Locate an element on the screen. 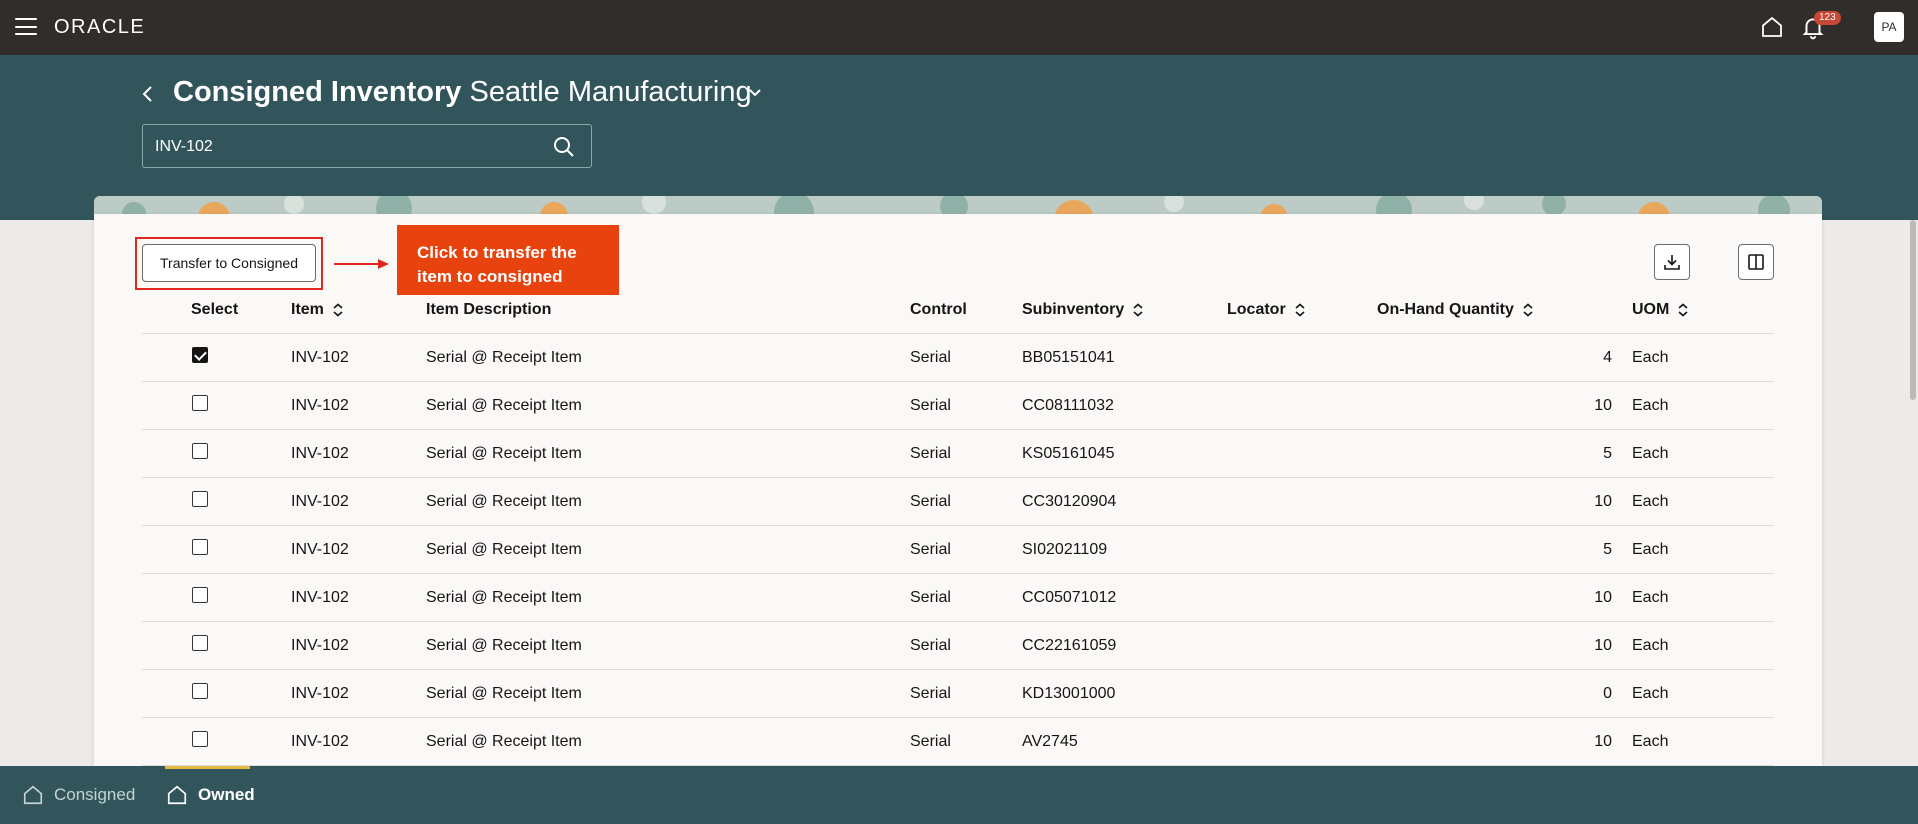 This screenshot has height=824, width=1918. cell-subinventory: CC05071012 is located at coordinates (1069, 597).